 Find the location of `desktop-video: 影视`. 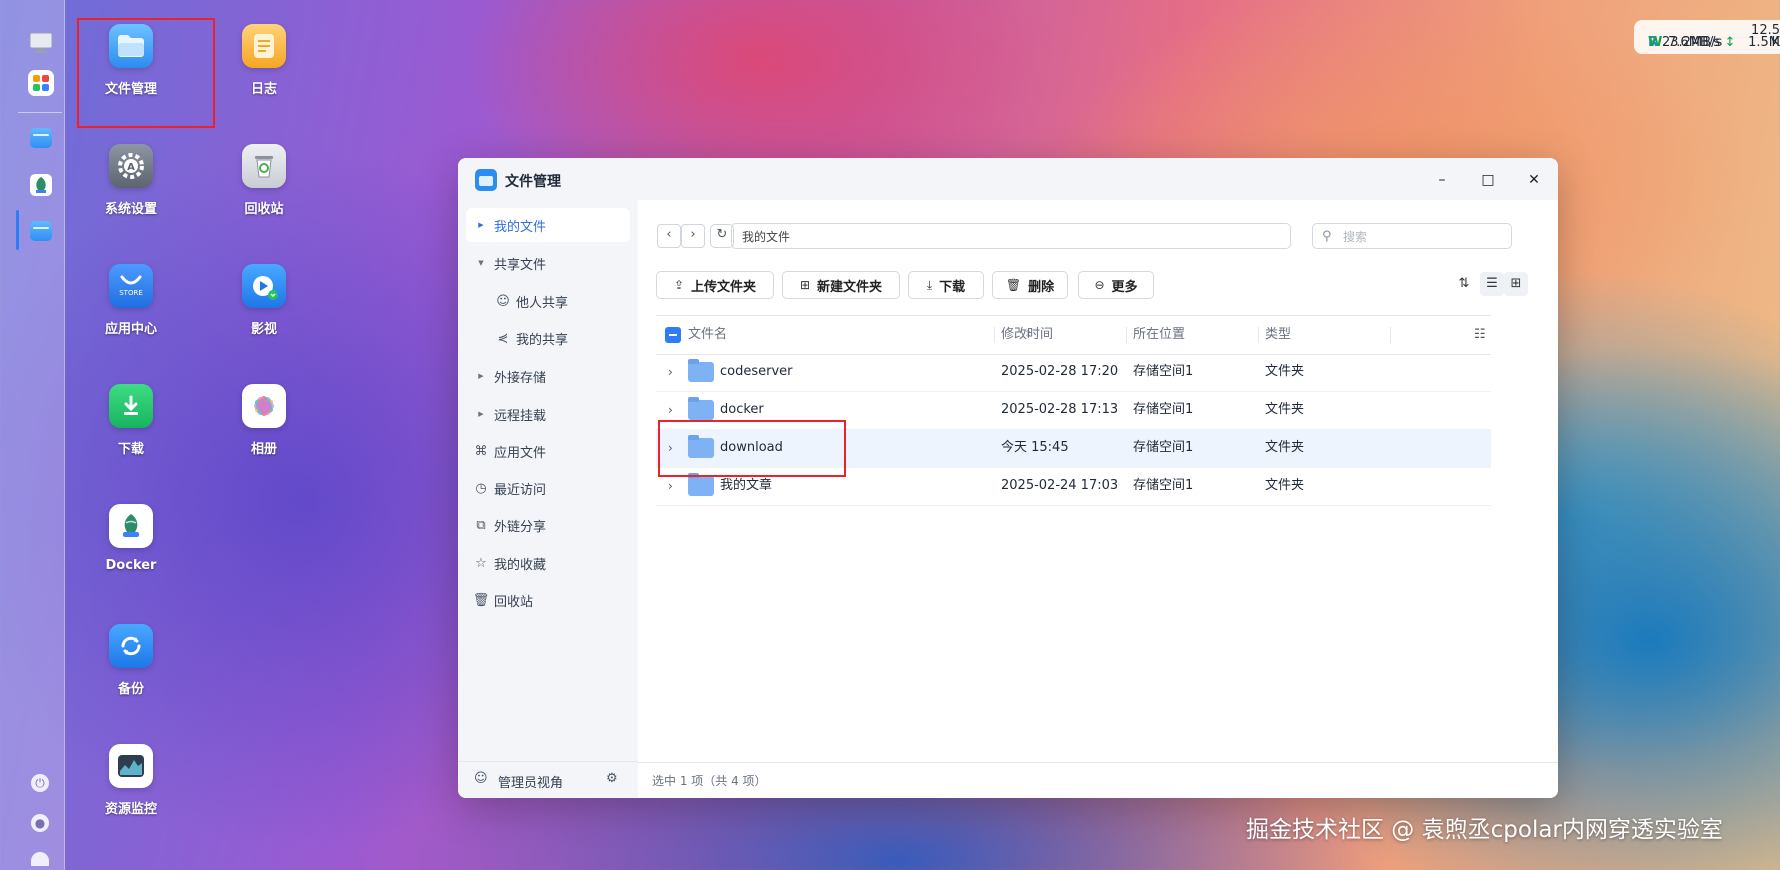

desktop-video: 影视 is located at coordinates (264, 300).